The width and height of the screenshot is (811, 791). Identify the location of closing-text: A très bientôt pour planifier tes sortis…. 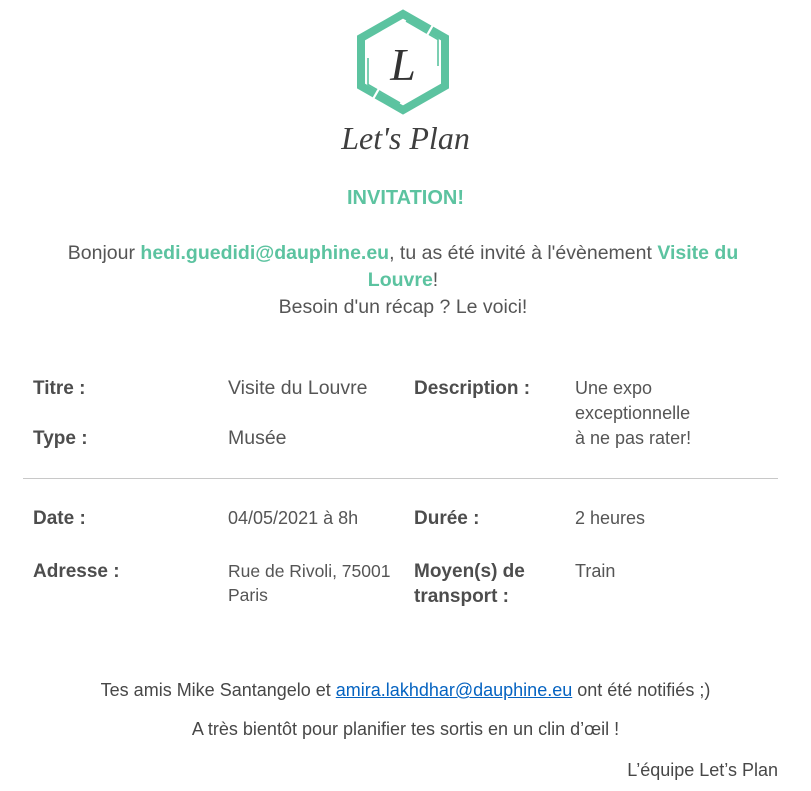
(405, 729).